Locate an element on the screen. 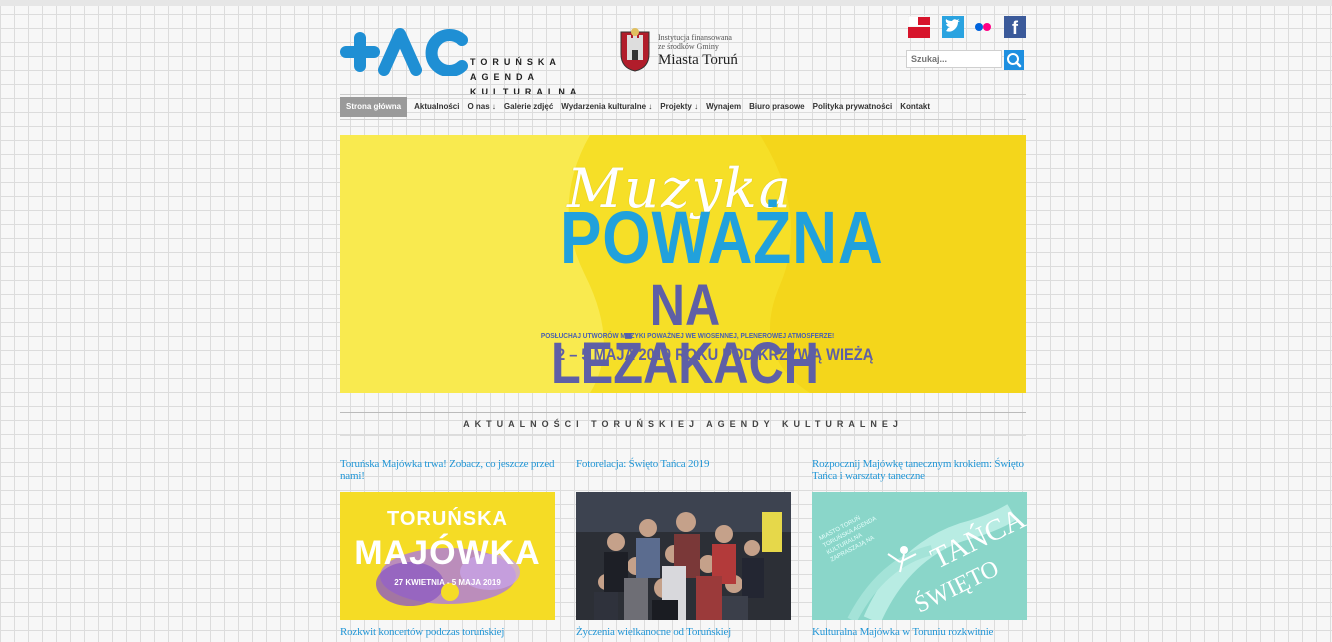  logo-line-2: AGENDA is located at coordinates (505, 77).